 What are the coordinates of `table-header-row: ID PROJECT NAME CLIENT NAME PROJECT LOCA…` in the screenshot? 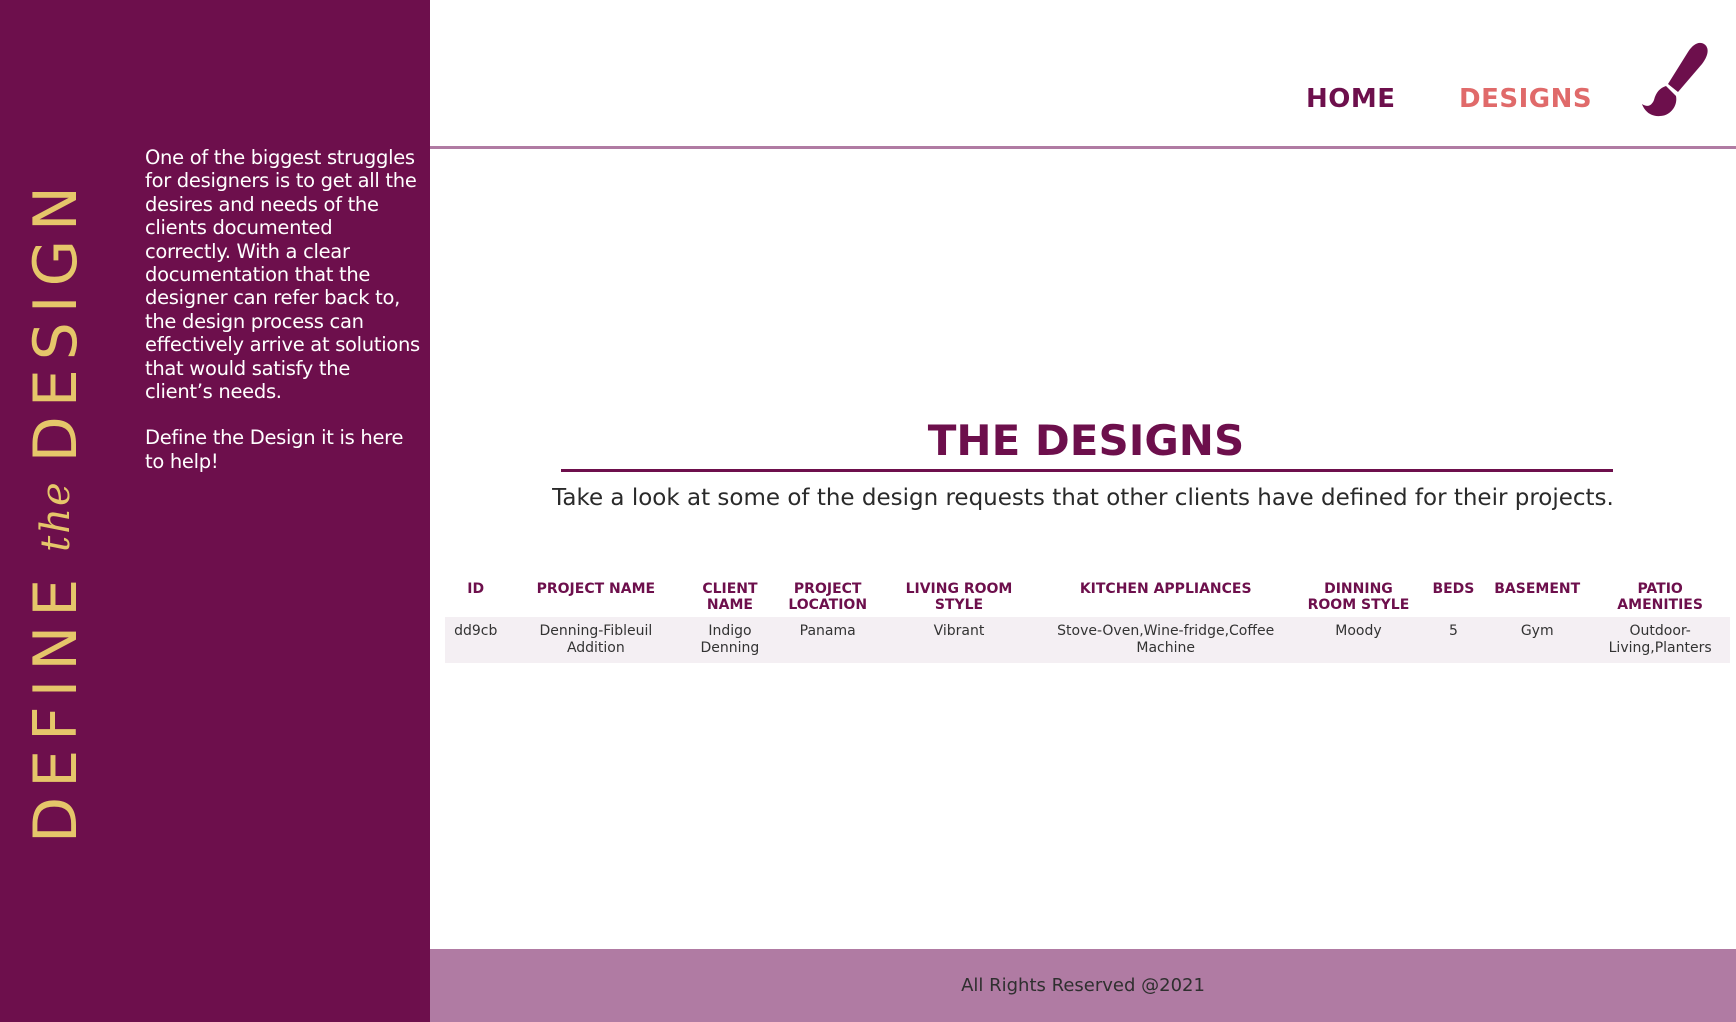 It's located at (1087, 596).